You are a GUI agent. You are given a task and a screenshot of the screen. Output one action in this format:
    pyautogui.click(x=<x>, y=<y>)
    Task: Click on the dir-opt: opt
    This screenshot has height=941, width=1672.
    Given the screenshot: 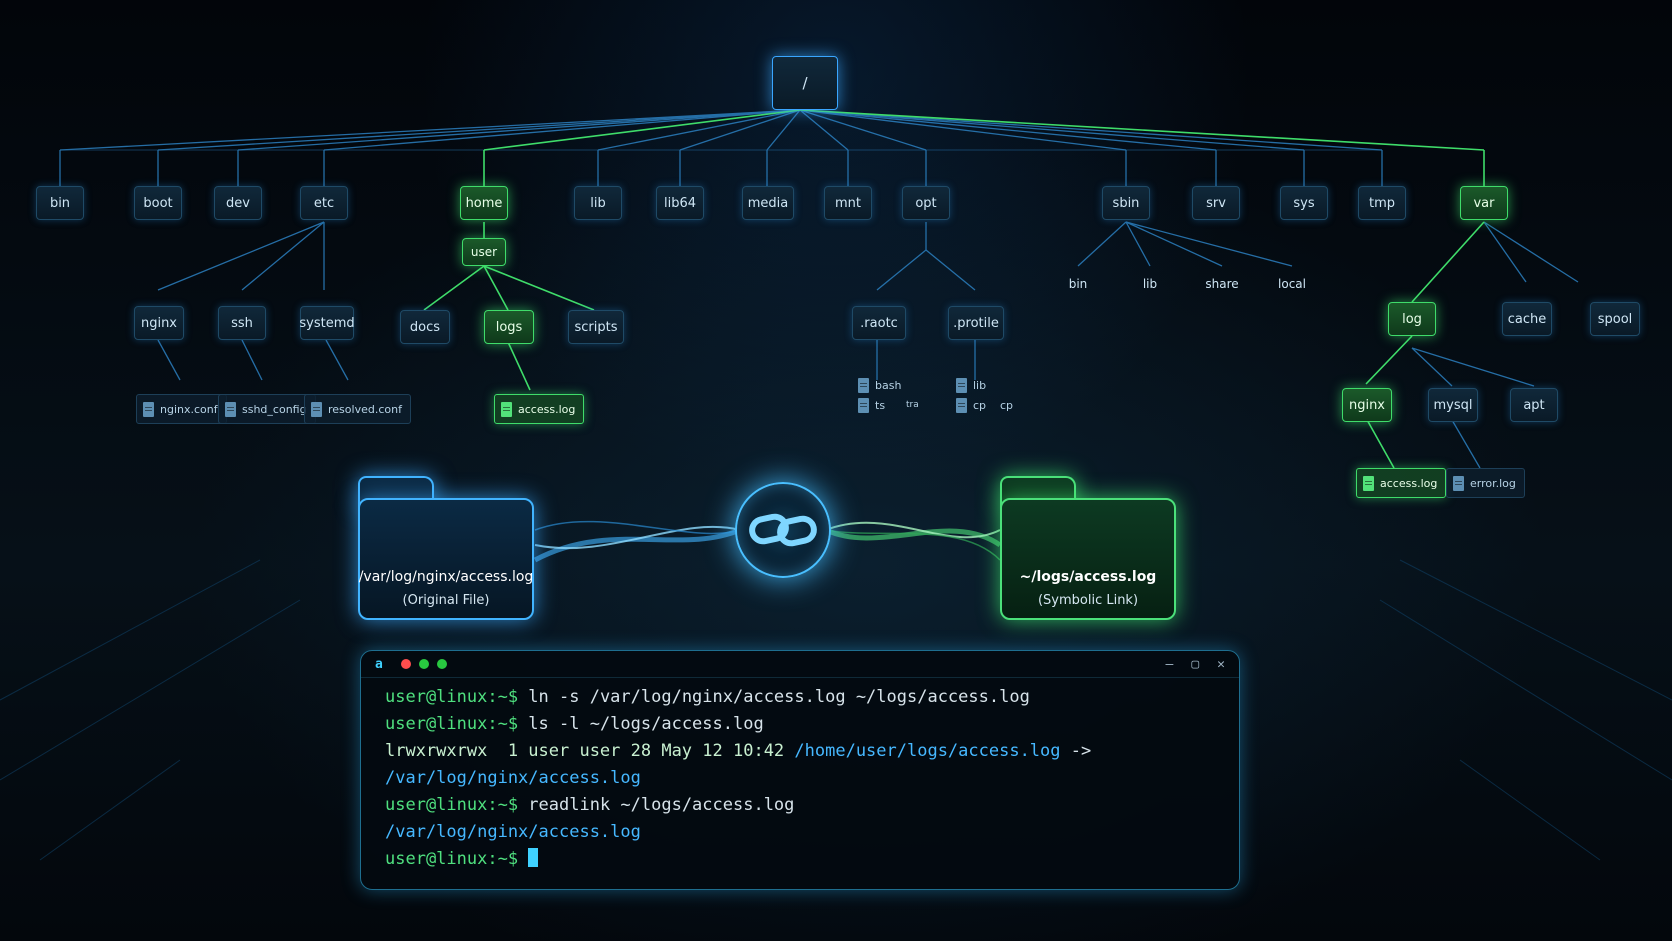 What is the action you would take?
    pyautogui.click(x=926, y=203)
    